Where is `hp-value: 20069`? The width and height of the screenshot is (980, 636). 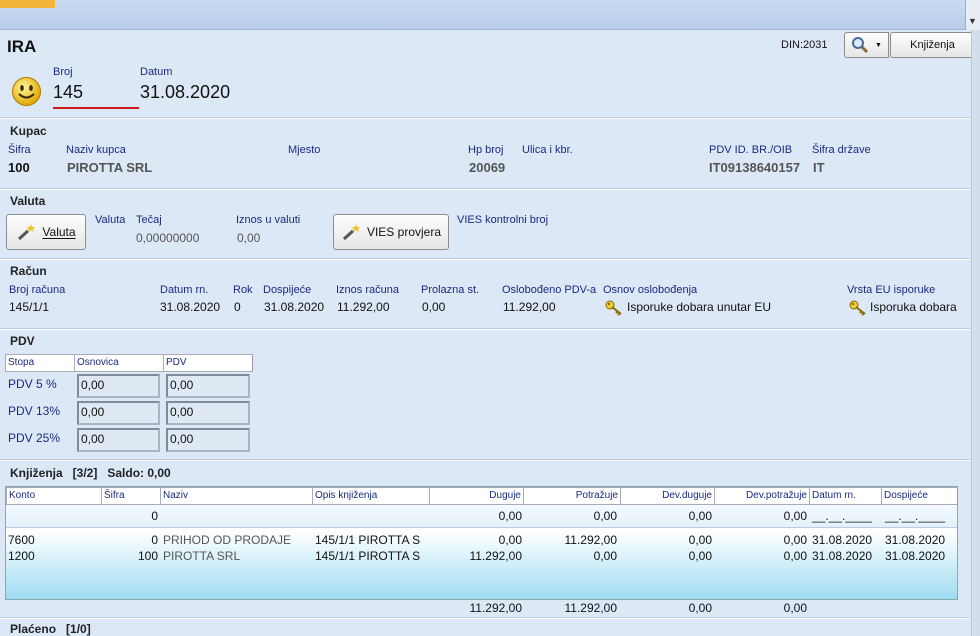
hp-value: 20069 is located at coordinates (487, 167).